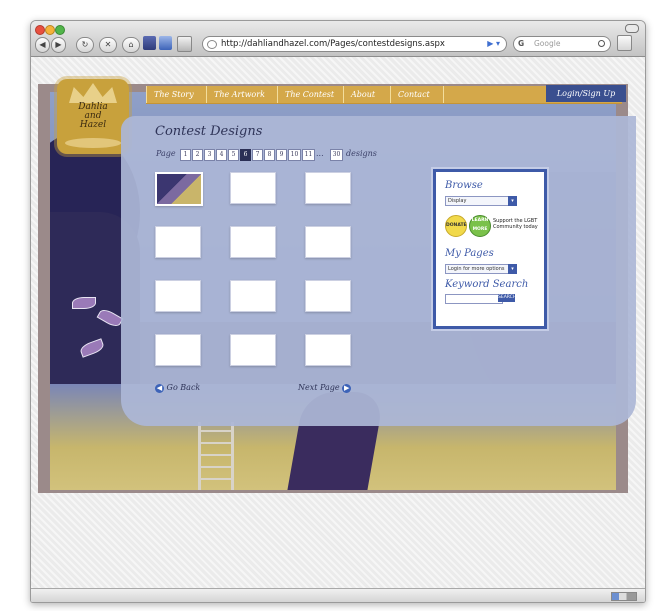 This screenshot has width=670, height=611. What do you see at coordinates (294, 155) in the screenshot?
I see `page-link-10: 10` at bounding box center [294, 155].